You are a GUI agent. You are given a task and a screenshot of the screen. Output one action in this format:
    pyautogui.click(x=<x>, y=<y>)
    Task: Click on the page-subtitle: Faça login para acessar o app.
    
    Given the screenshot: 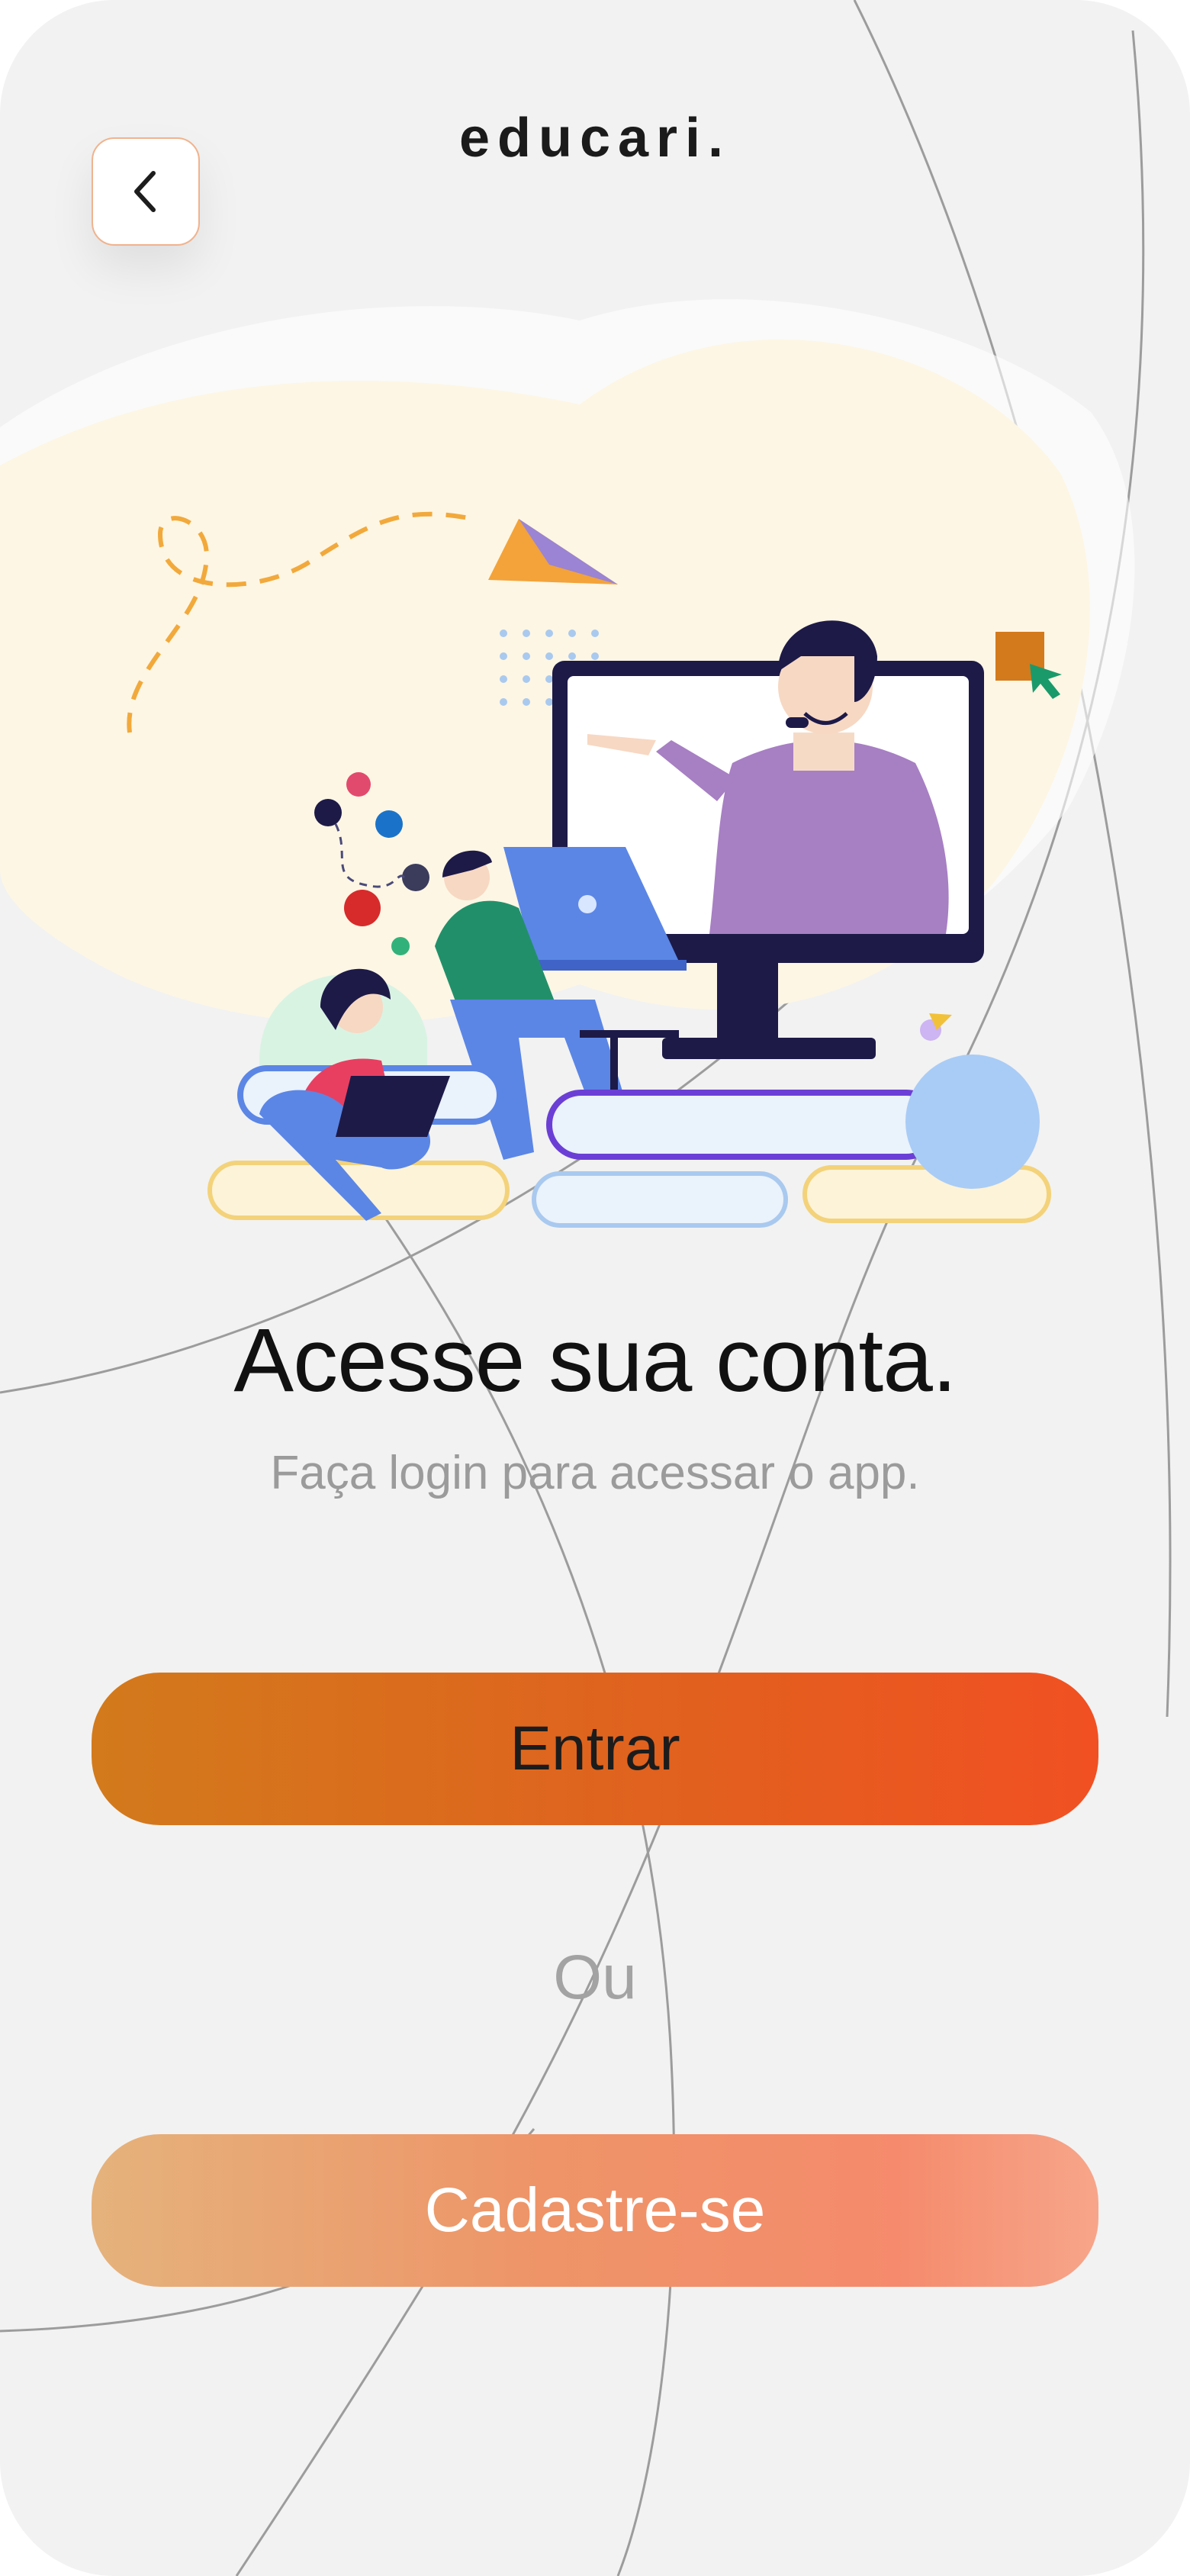 What is the action you would take?
    pyautogui.click(x=595, y=1473)
    